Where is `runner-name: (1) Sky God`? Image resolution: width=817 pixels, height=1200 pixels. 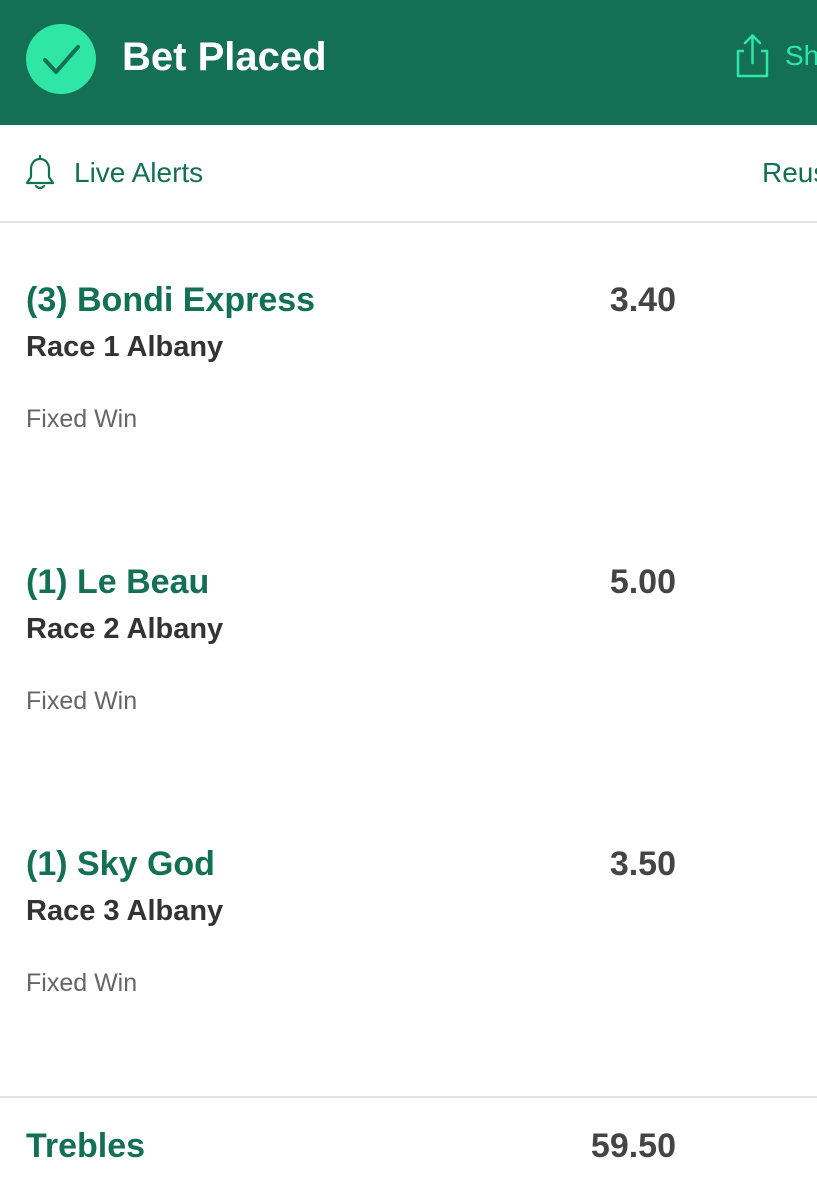 runner-name: (1) Sky God is located at coordinates (120, 864).